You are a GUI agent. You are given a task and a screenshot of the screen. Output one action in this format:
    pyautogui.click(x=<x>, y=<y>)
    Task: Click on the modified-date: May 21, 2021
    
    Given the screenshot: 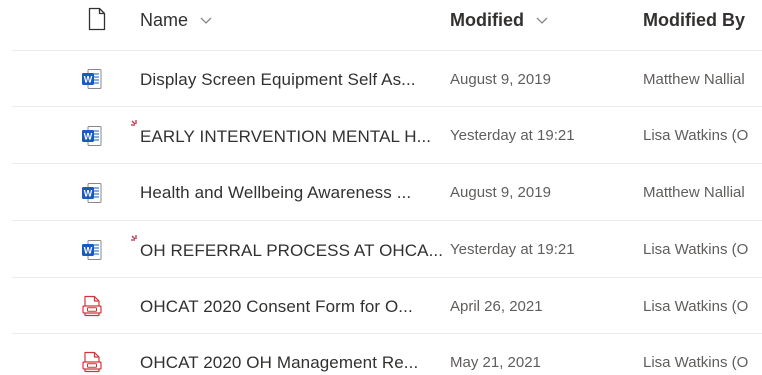 What is the action you would take?
    pyautogui.click(x=495, y=362)
    